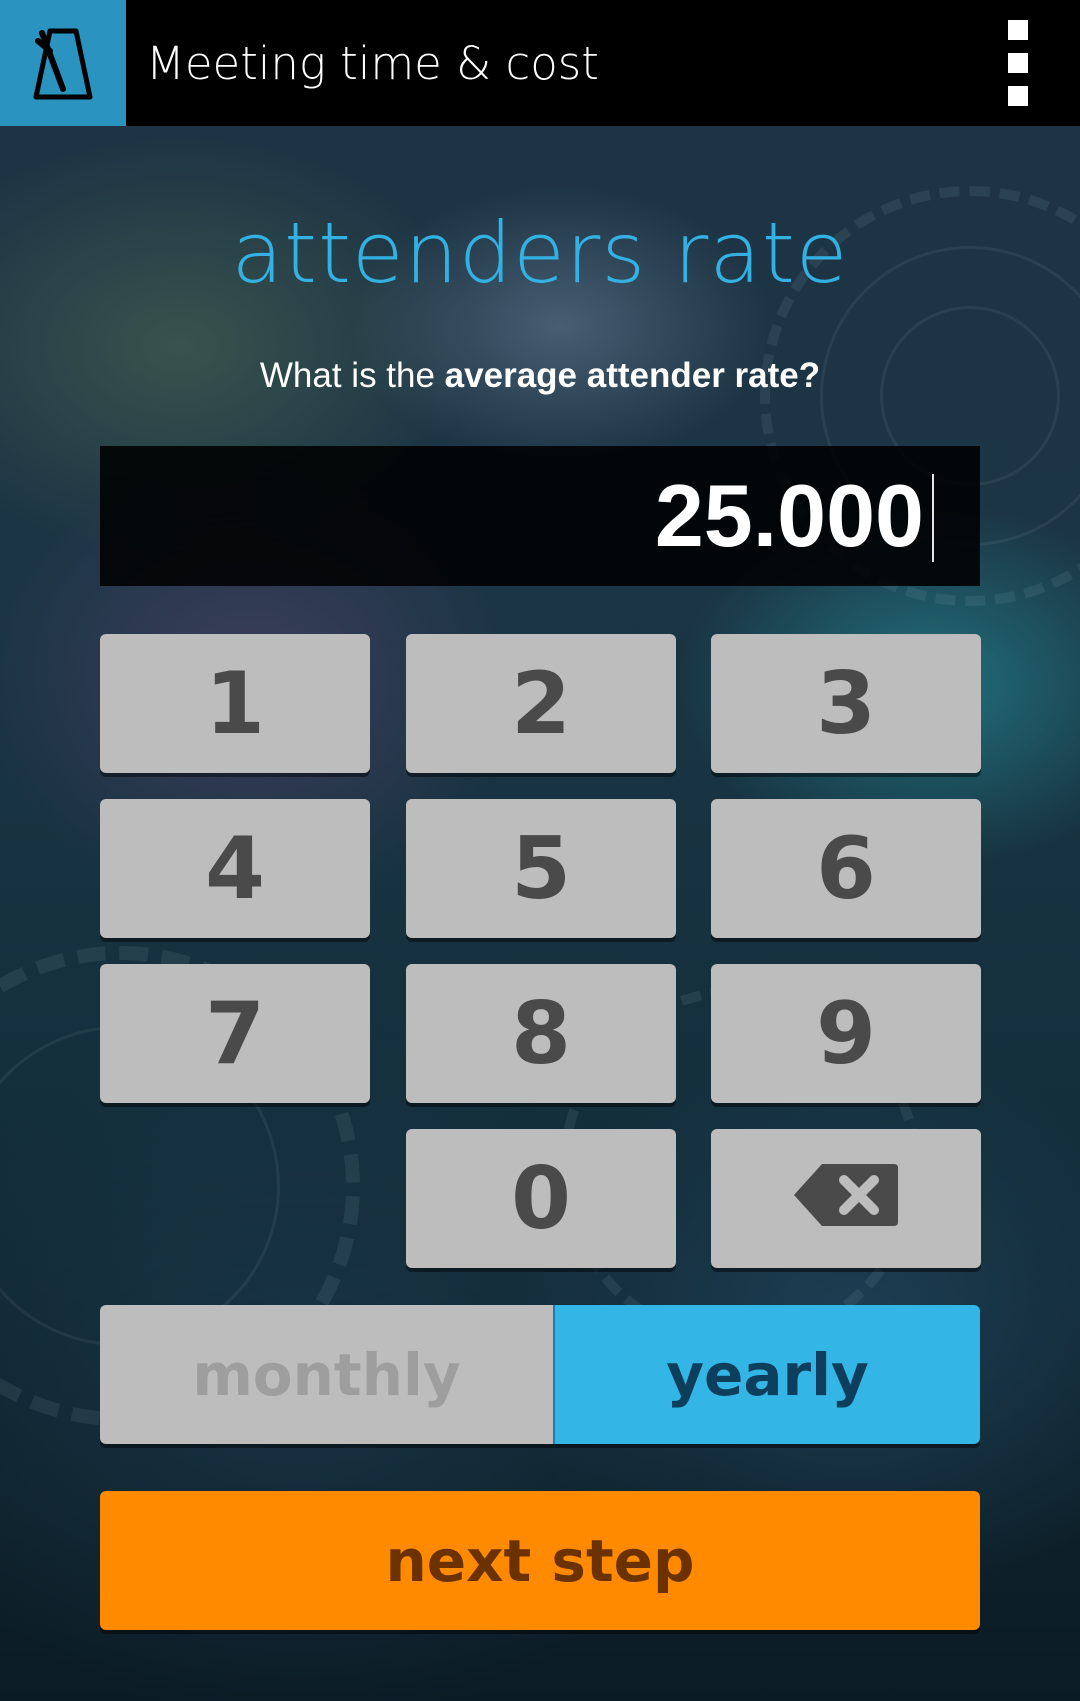 The width and height of the screenshot is (1080, 1701). Describe the element at coordinates (541, 1033) in the screenshot. I see `key-8: 8` at that location.